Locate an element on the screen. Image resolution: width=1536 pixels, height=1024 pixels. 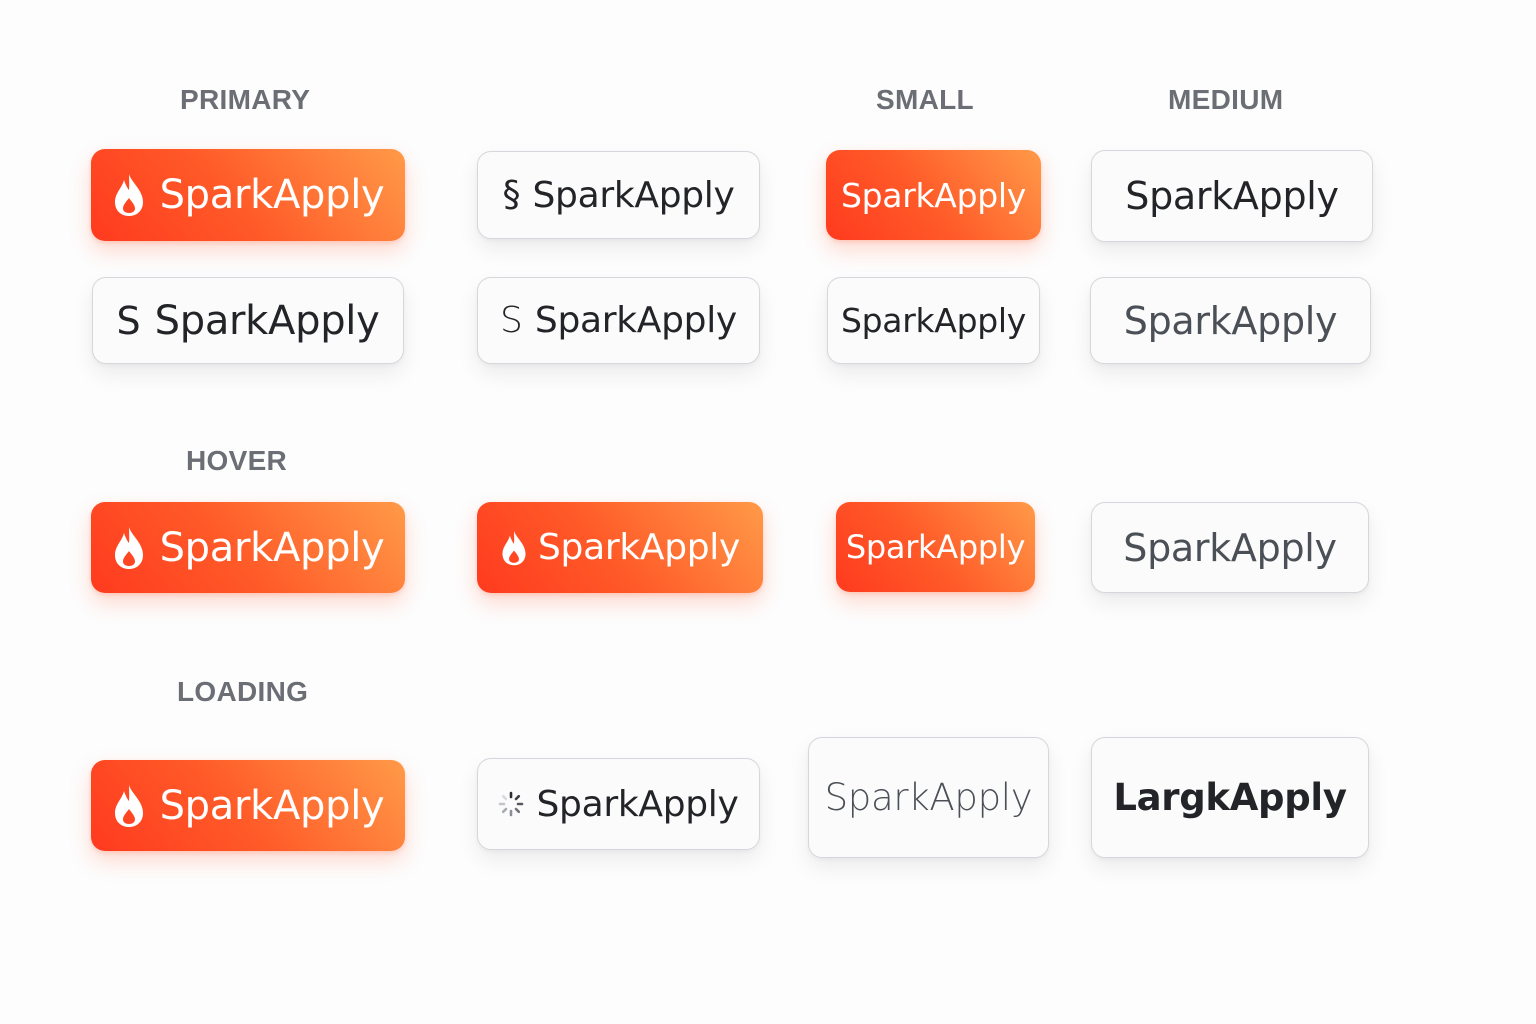
spinner-icon is located at coordinates (511, 804).